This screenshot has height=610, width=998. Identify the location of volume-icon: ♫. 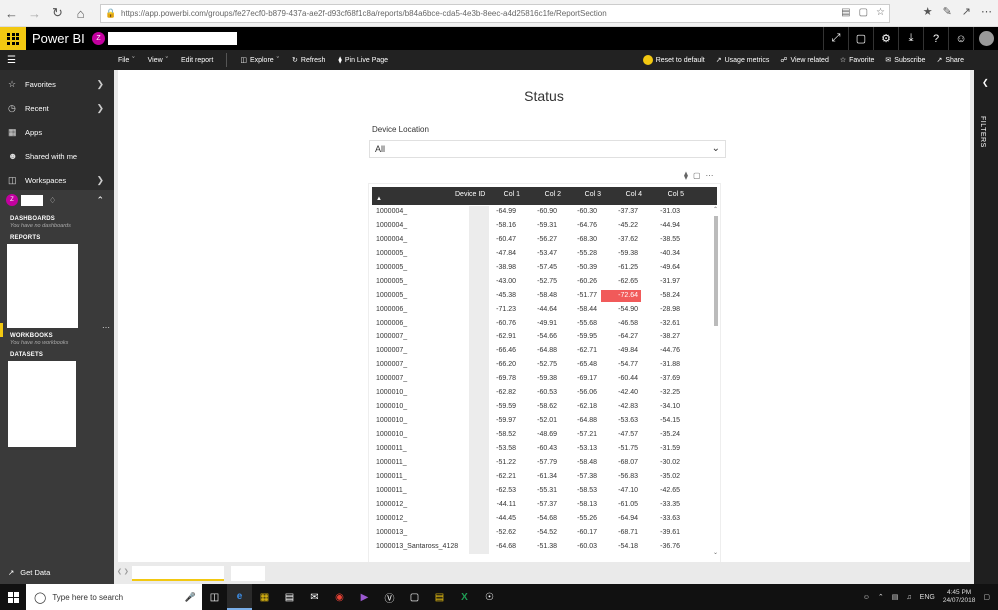
(908, 597).